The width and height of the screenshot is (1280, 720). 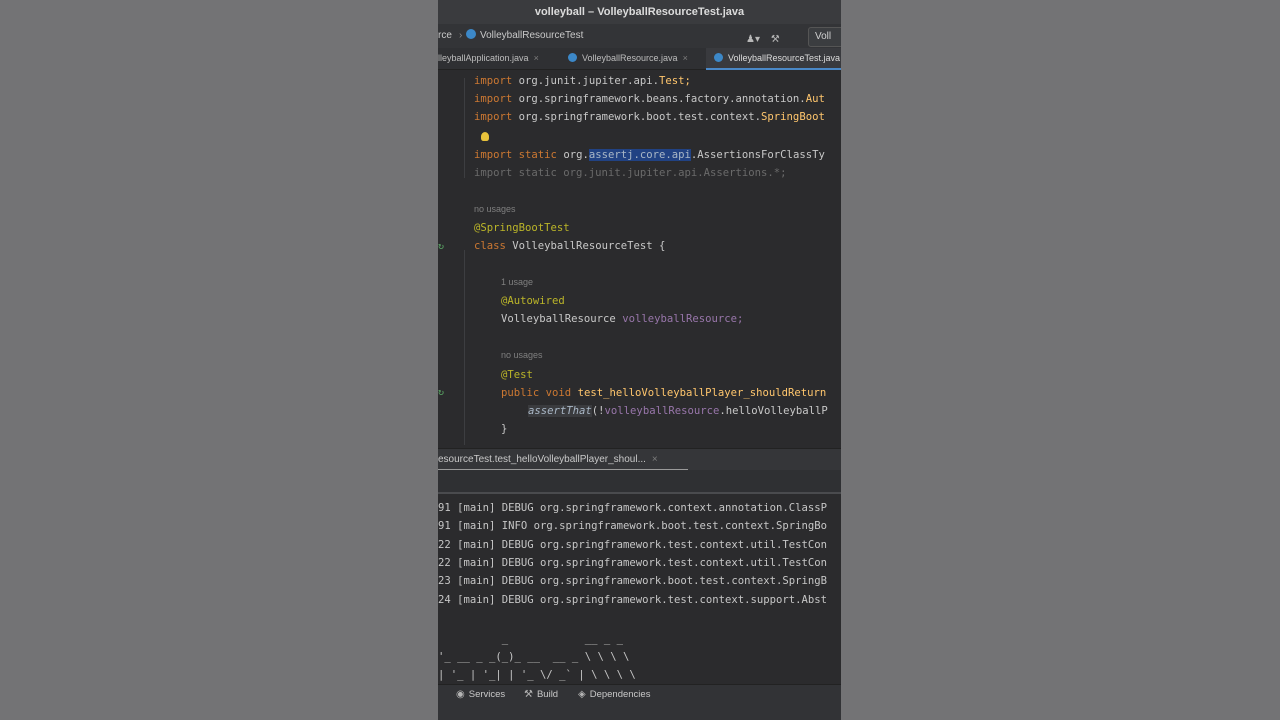 What do you see at coordinates (639, 12) in the screenshot?
I see `window-title: volleyball – VolleyballResourceTest.java` at bounding box center [639, 12].